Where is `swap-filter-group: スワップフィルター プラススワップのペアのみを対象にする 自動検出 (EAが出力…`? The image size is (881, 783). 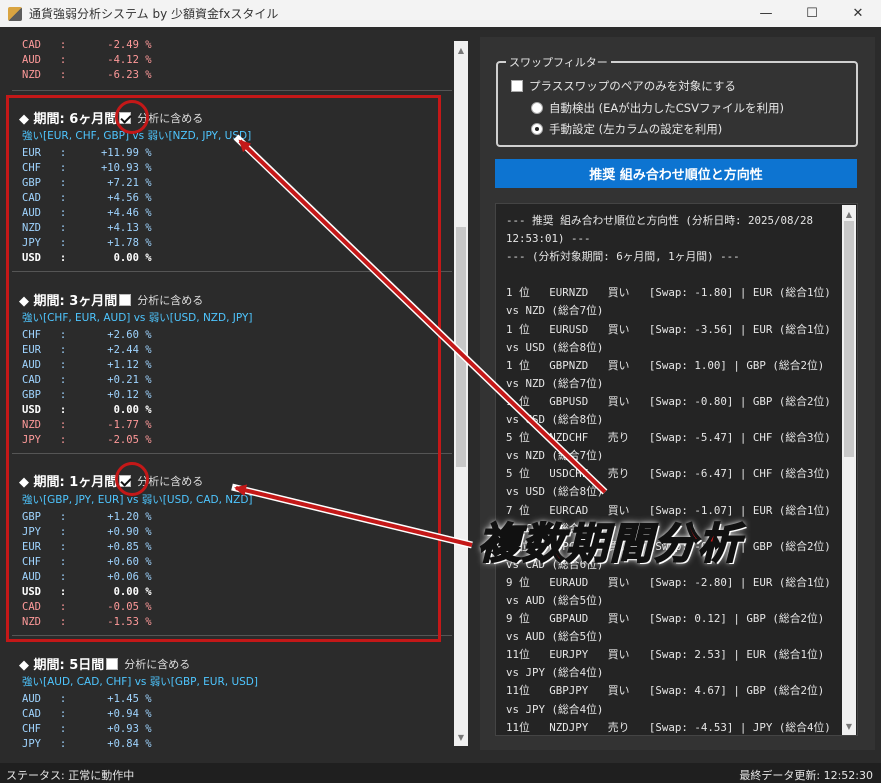 swap-filter-group: スワップフィルター プラススワップのペアのみを対象にする 自動検出 (EAが出力… is located at coordinates (677, 100).